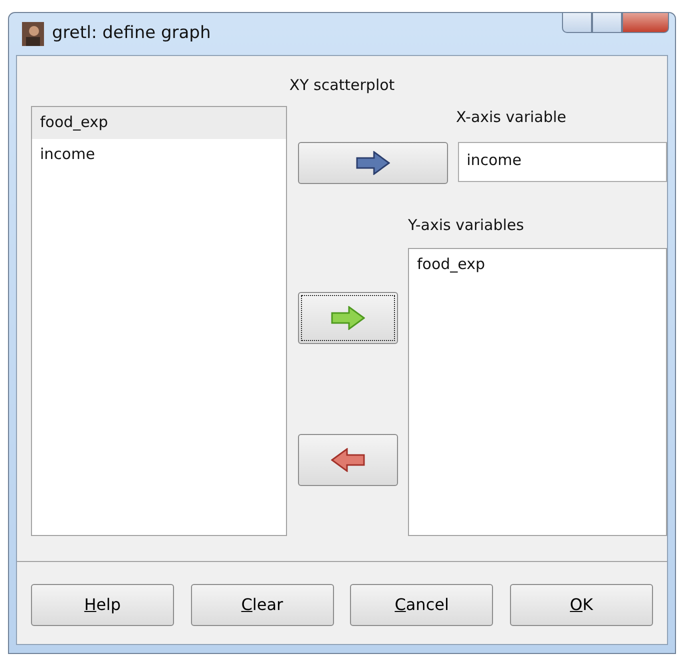  Describe the element at coordinates (159, 155) in the screenshot. I see `list-item: income` at that location.